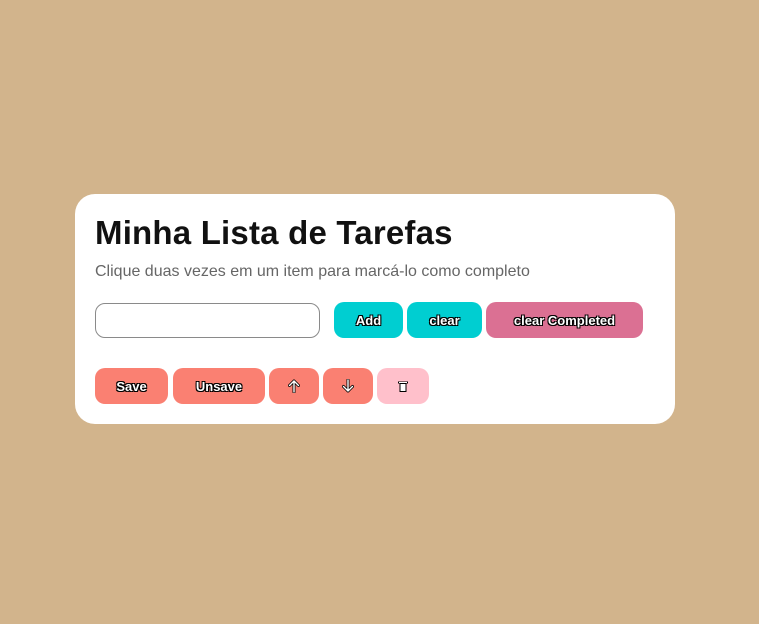 This screenshot has width=759, height=624. I want to click on trash-icon, so click(403, 386).